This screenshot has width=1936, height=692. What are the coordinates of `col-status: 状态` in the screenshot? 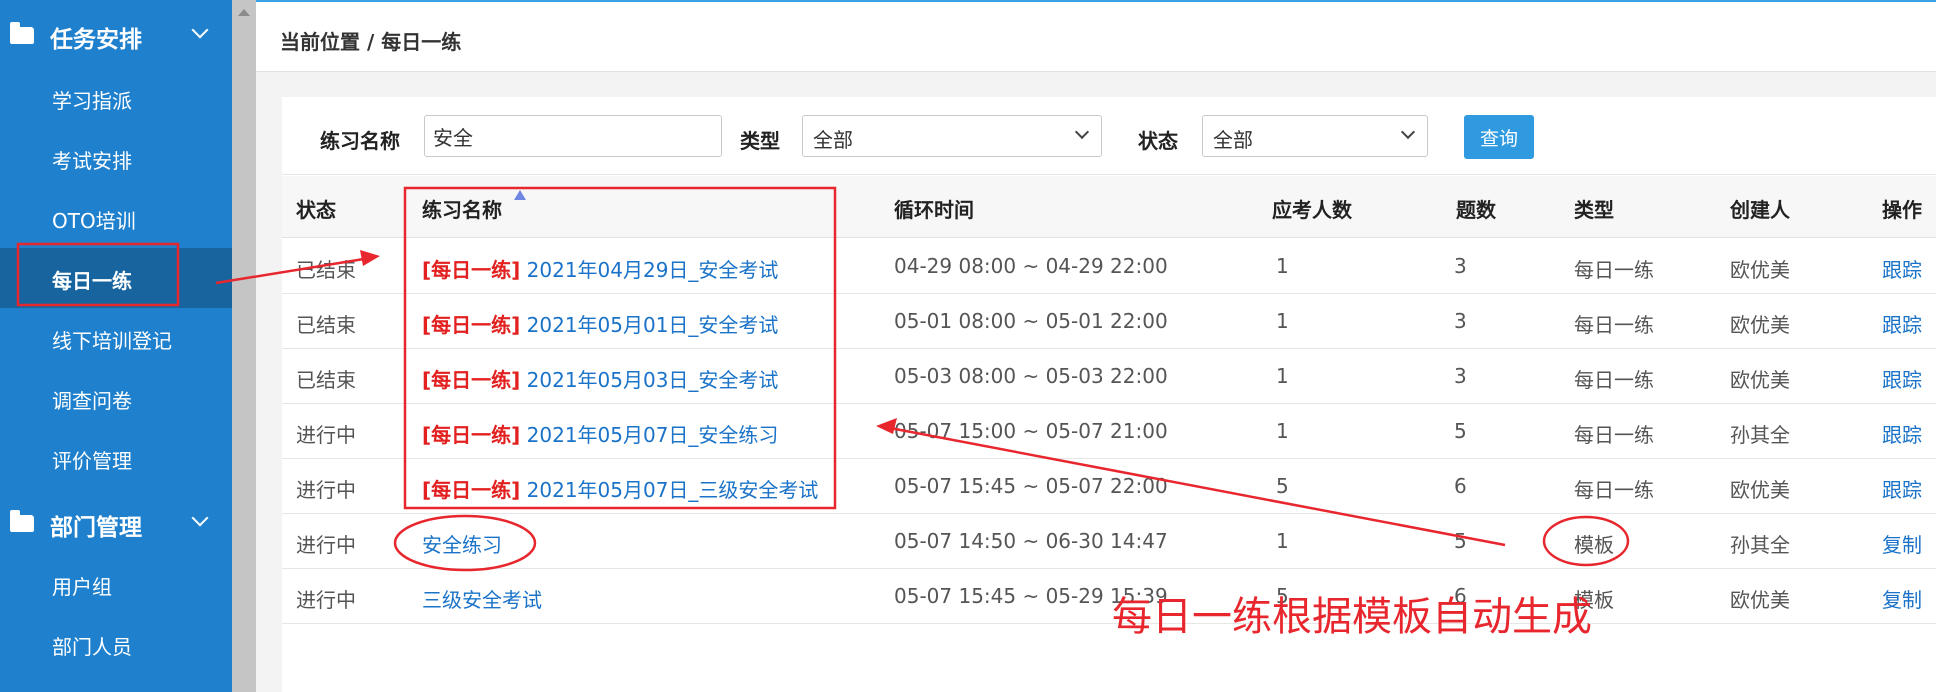 It's located at (316, 208).